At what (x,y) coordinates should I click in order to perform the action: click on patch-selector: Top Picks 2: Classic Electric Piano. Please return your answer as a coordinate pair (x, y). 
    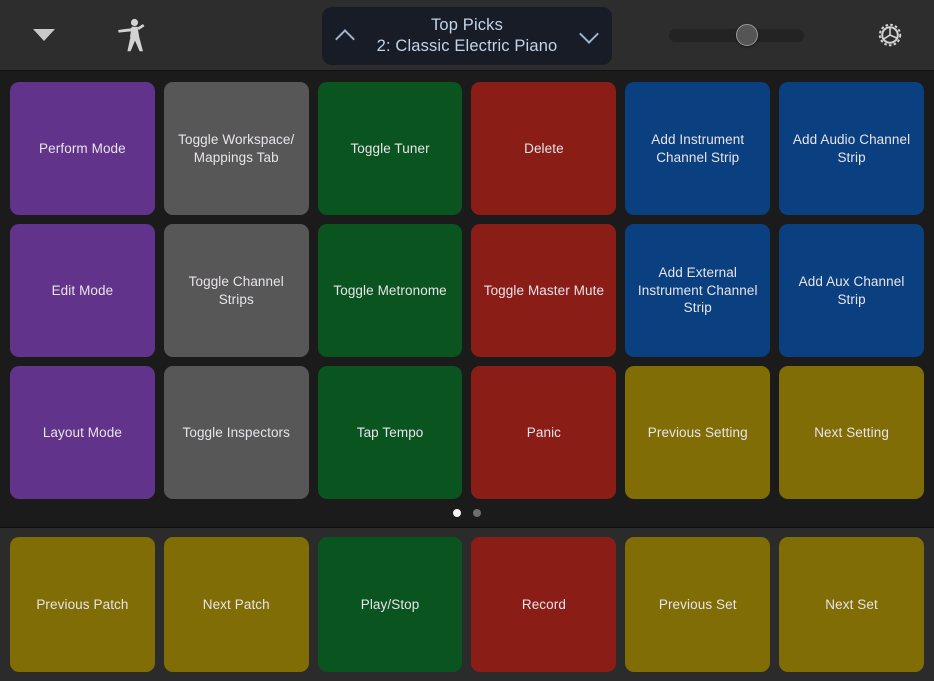
    Looking at the image, I should click on (467, 36).